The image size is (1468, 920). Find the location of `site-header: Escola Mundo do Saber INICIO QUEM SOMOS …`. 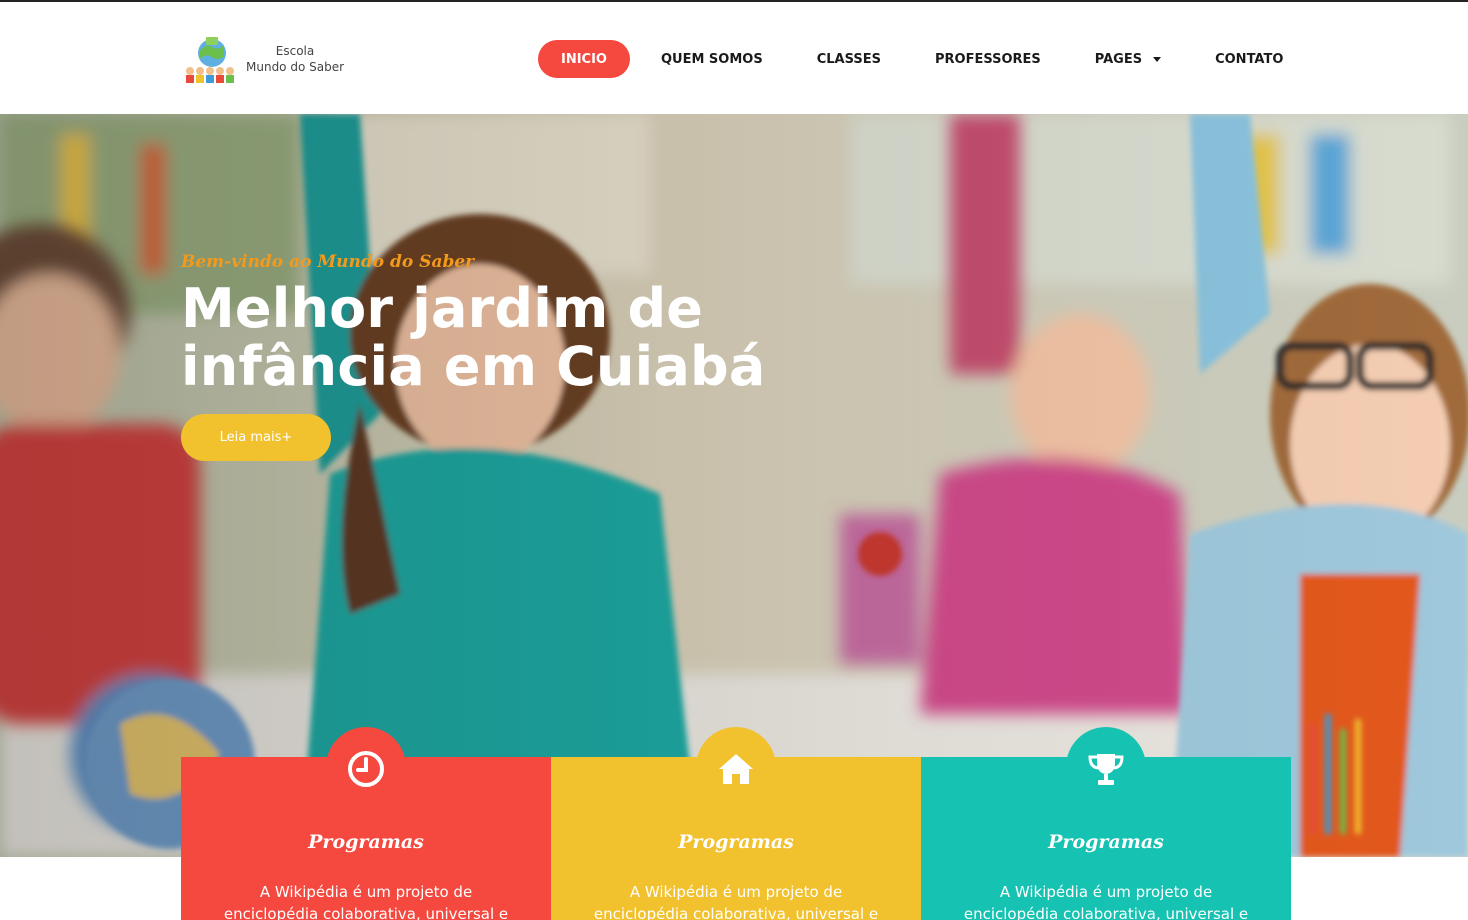

site-header: Escola Mundo do Saber INICIO QUEM SOMOS … is located at coordinates (734, 58).